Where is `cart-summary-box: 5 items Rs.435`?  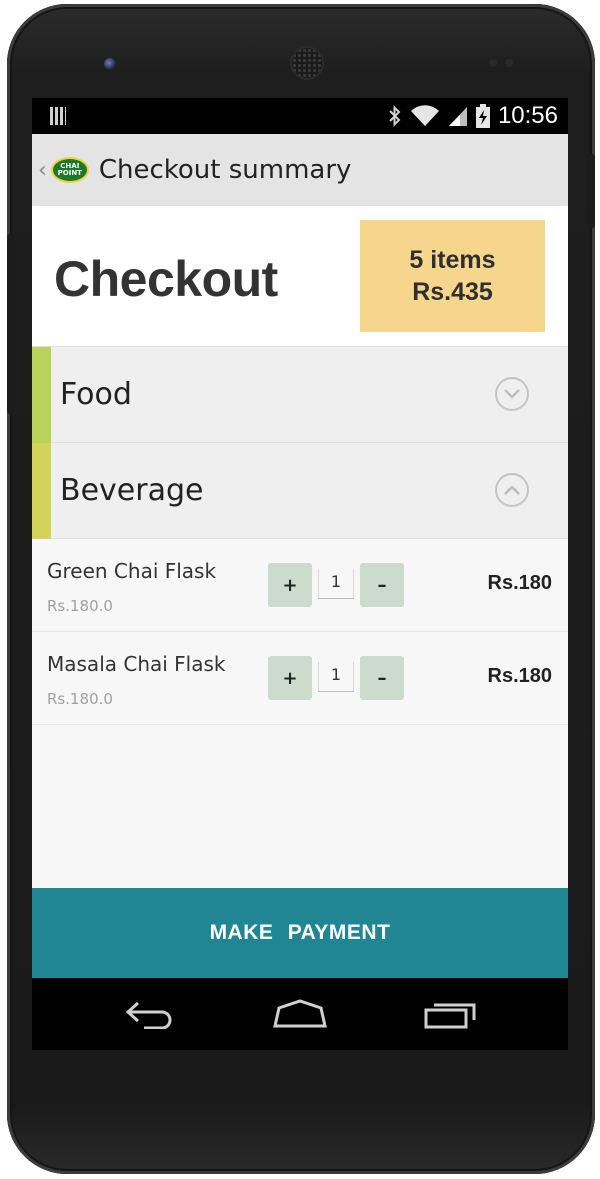 cart-summary-box: 5 items Rs.435 is located at coordinates (452, 276).